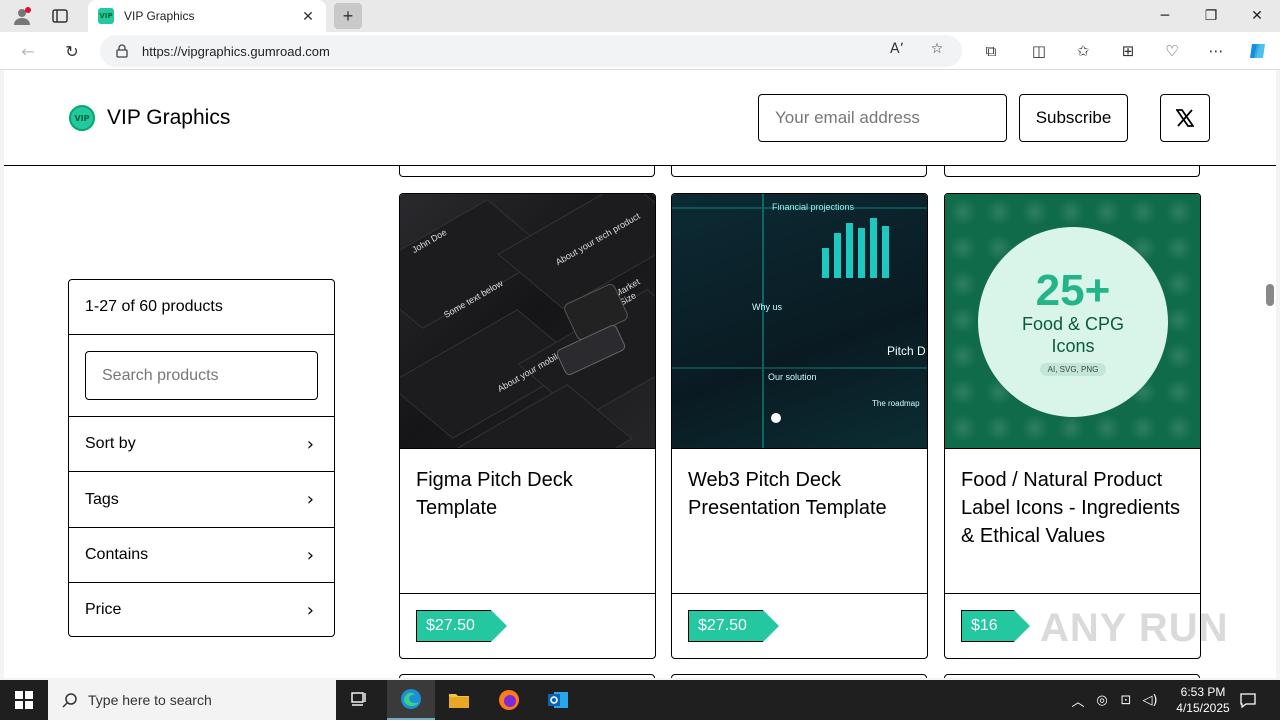 The image size is (1280, 720). Describe the element at coordinates (509, 700) in the screenshot. I see `firefox-icon` at that location.